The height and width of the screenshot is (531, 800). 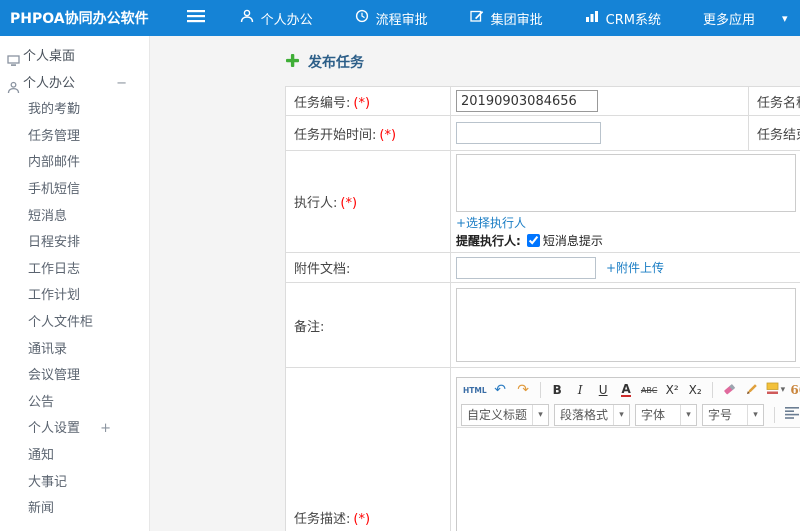 What do you see at coordinates (54, 429) in the screenshot?
I see `sidebar-item-label: 个人设置` at bounding box center [54, 429].